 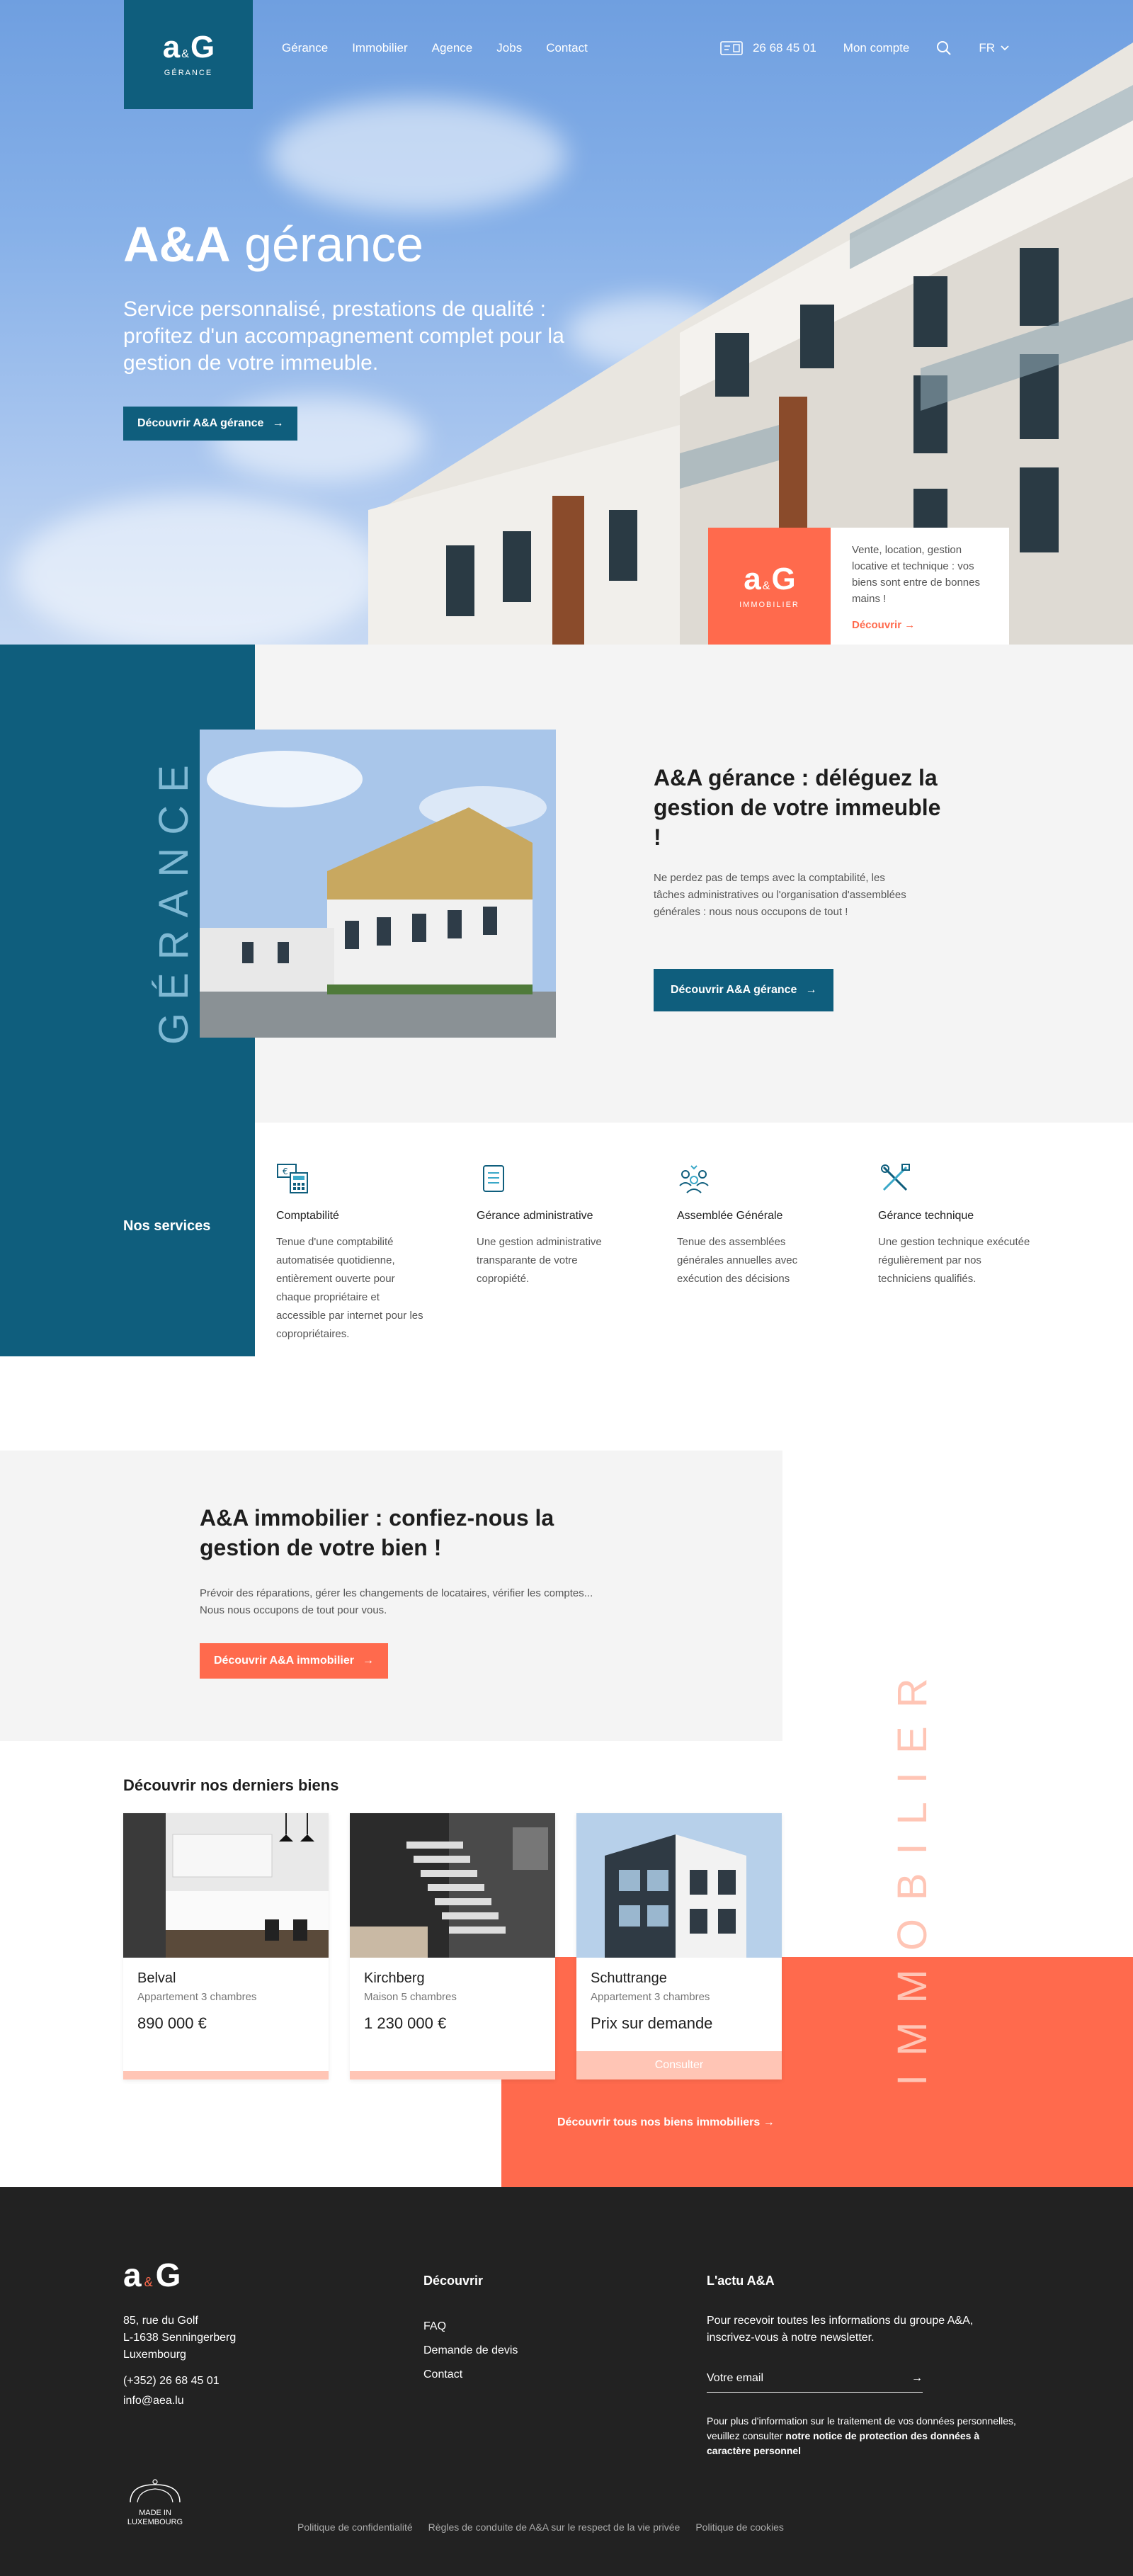 What do you see at coordinates (379, 48) in the screenshot?
I see `nav-immobilier: Immobilier` at bounding box center [379, 48].